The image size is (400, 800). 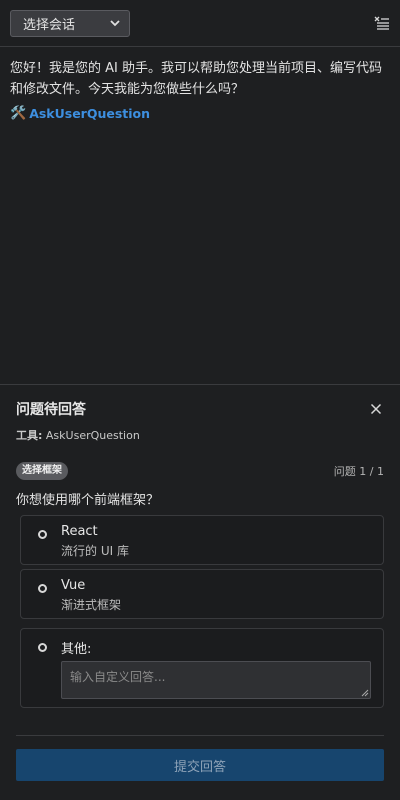 What do you see at coordinates (376, 409) in the screenshot?
I see `close-icon` at bounding box center [376, 409].